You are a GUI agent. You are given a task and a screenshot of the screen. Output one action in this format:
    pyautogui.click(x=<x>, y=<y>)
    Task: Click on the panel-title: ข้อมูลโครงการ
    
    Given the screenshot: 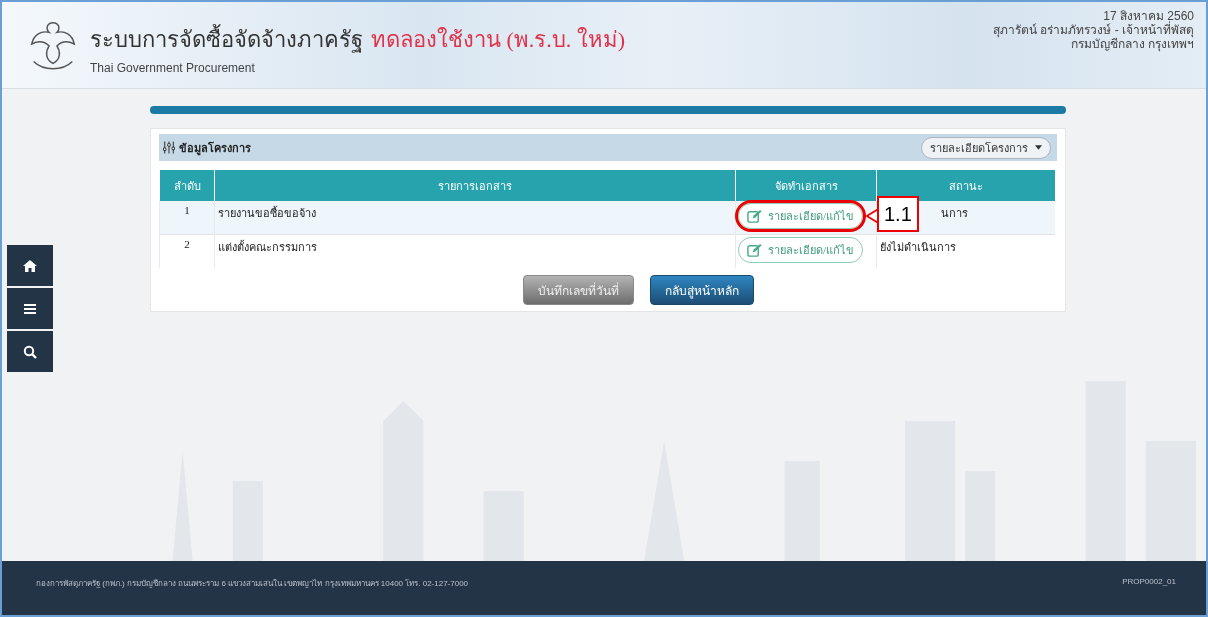 What is the action you would take?
    pyautogui.click(x=215, y=148)
    